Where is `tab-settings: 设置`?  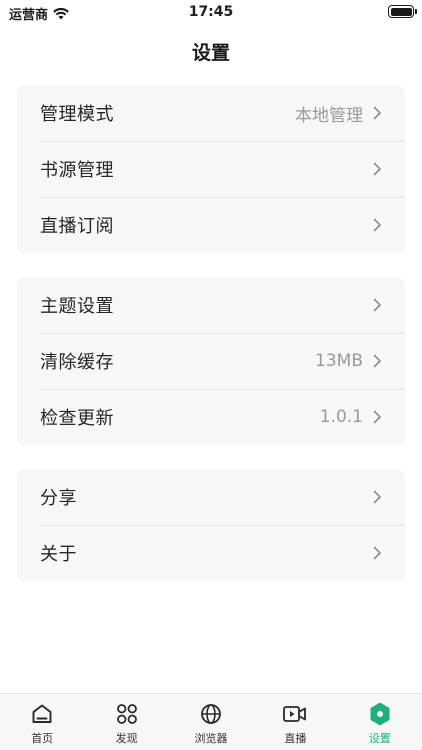
tab-settings: 设置 is located at coordinates (380, 720).